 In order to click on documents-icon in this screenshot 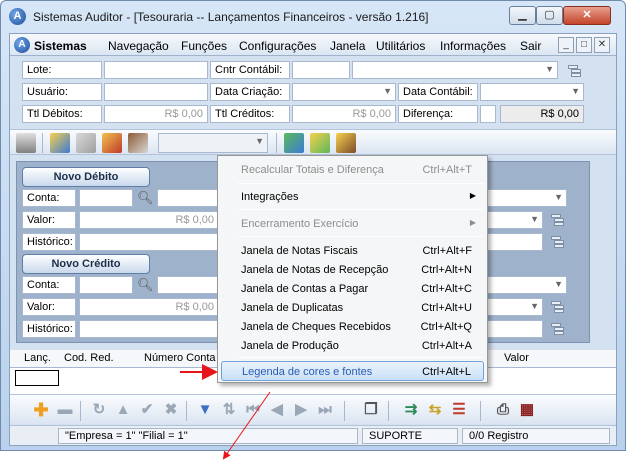, I will do `click(86, 143)`.